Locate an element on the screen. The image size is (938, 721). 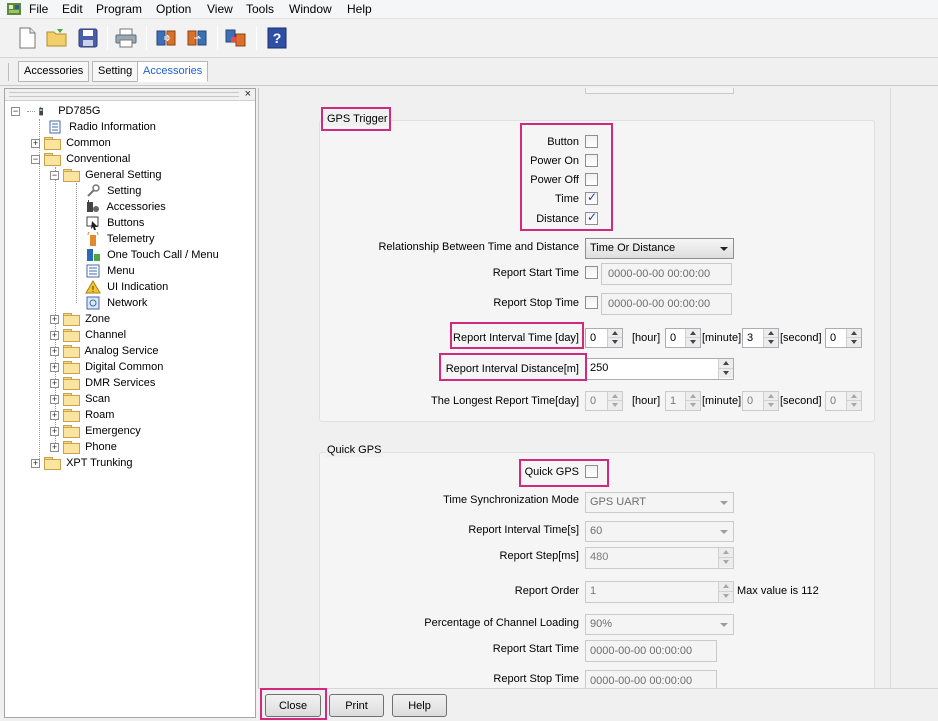
tab-setting: Setting is located at coordinates (115, 71).